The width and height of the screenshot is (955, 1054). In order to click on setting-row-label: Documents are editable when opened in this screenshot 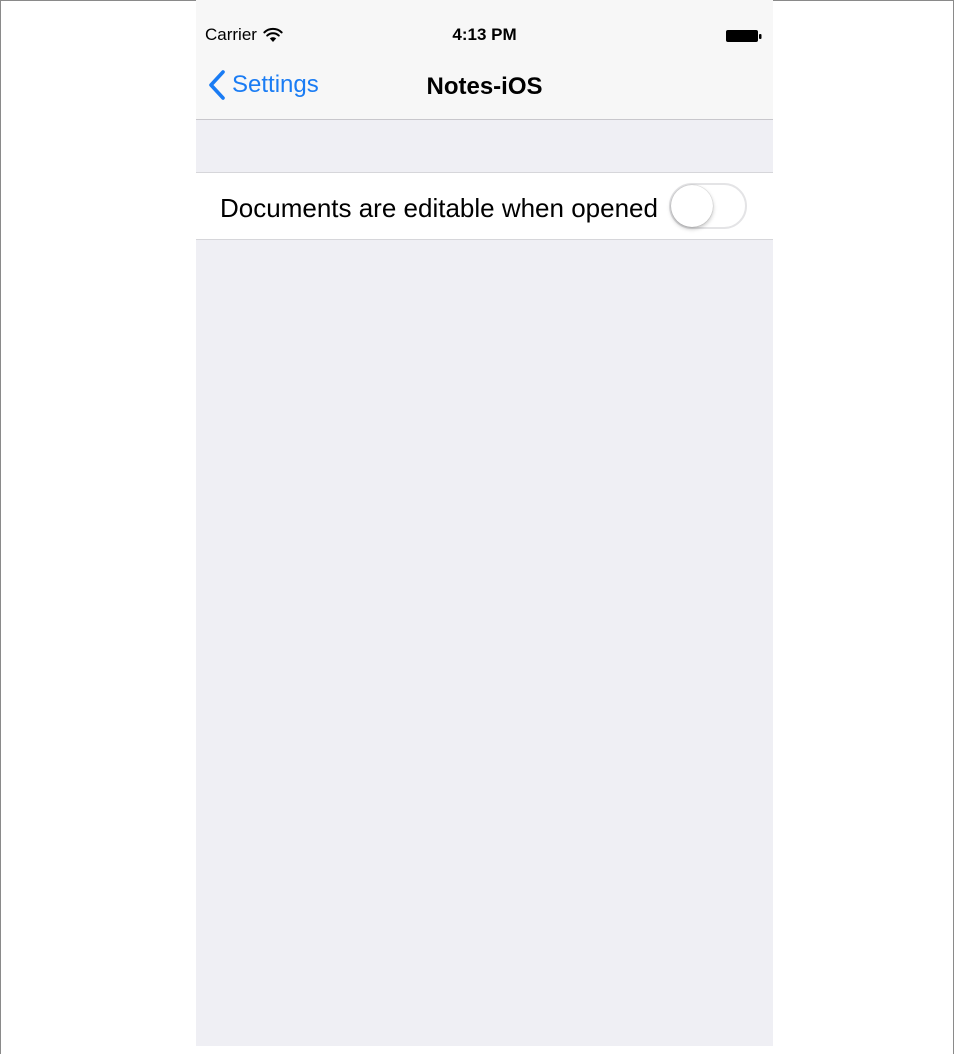, I will do `click(439, 208)`.